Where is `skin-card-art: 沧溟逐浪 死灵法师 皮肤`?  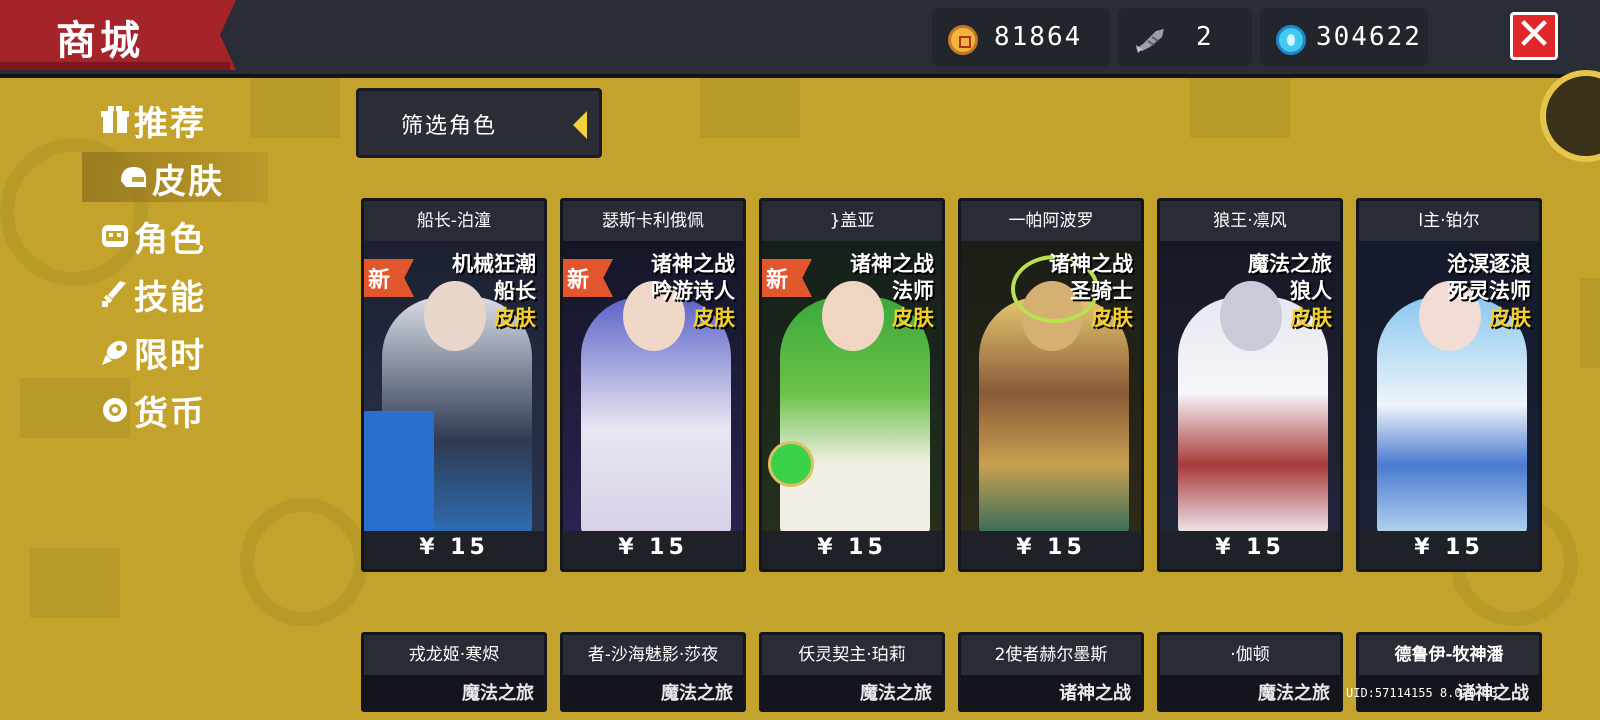
skin-card-art: 沧溟逐浪 死灵法师 皮肤 is located at coordinates (1449, 386).